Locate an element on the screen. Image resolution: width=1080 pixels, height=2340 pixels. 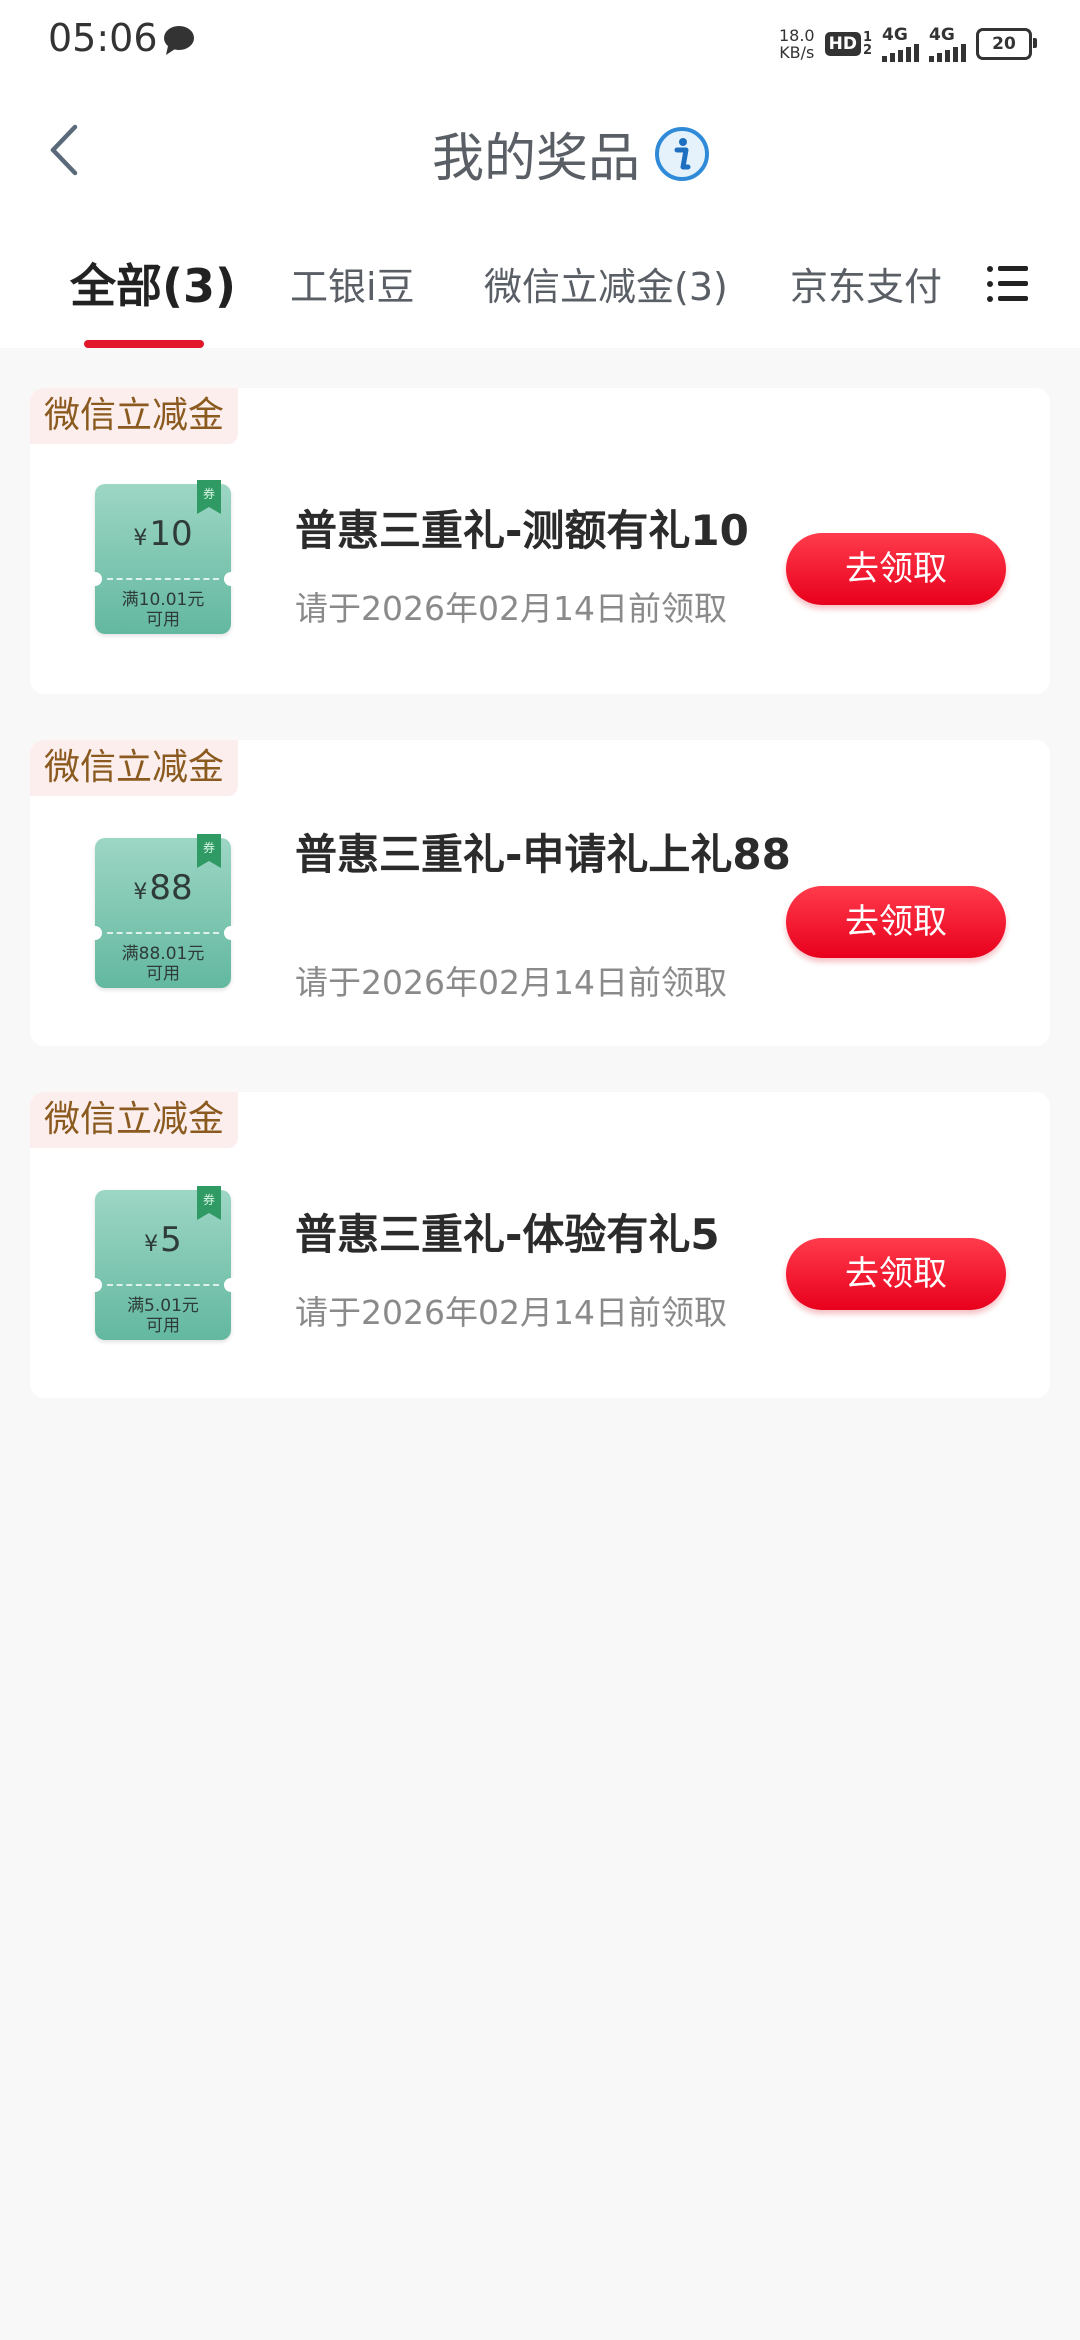
signal-icon-1: 4G is located at coordinates (900, 44).